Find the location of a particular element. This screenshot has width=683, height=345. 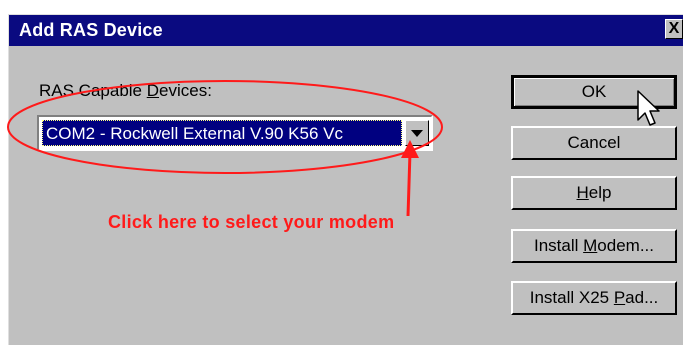

annotation-text: Click here to select your modem is located at coordinates (251, 222).